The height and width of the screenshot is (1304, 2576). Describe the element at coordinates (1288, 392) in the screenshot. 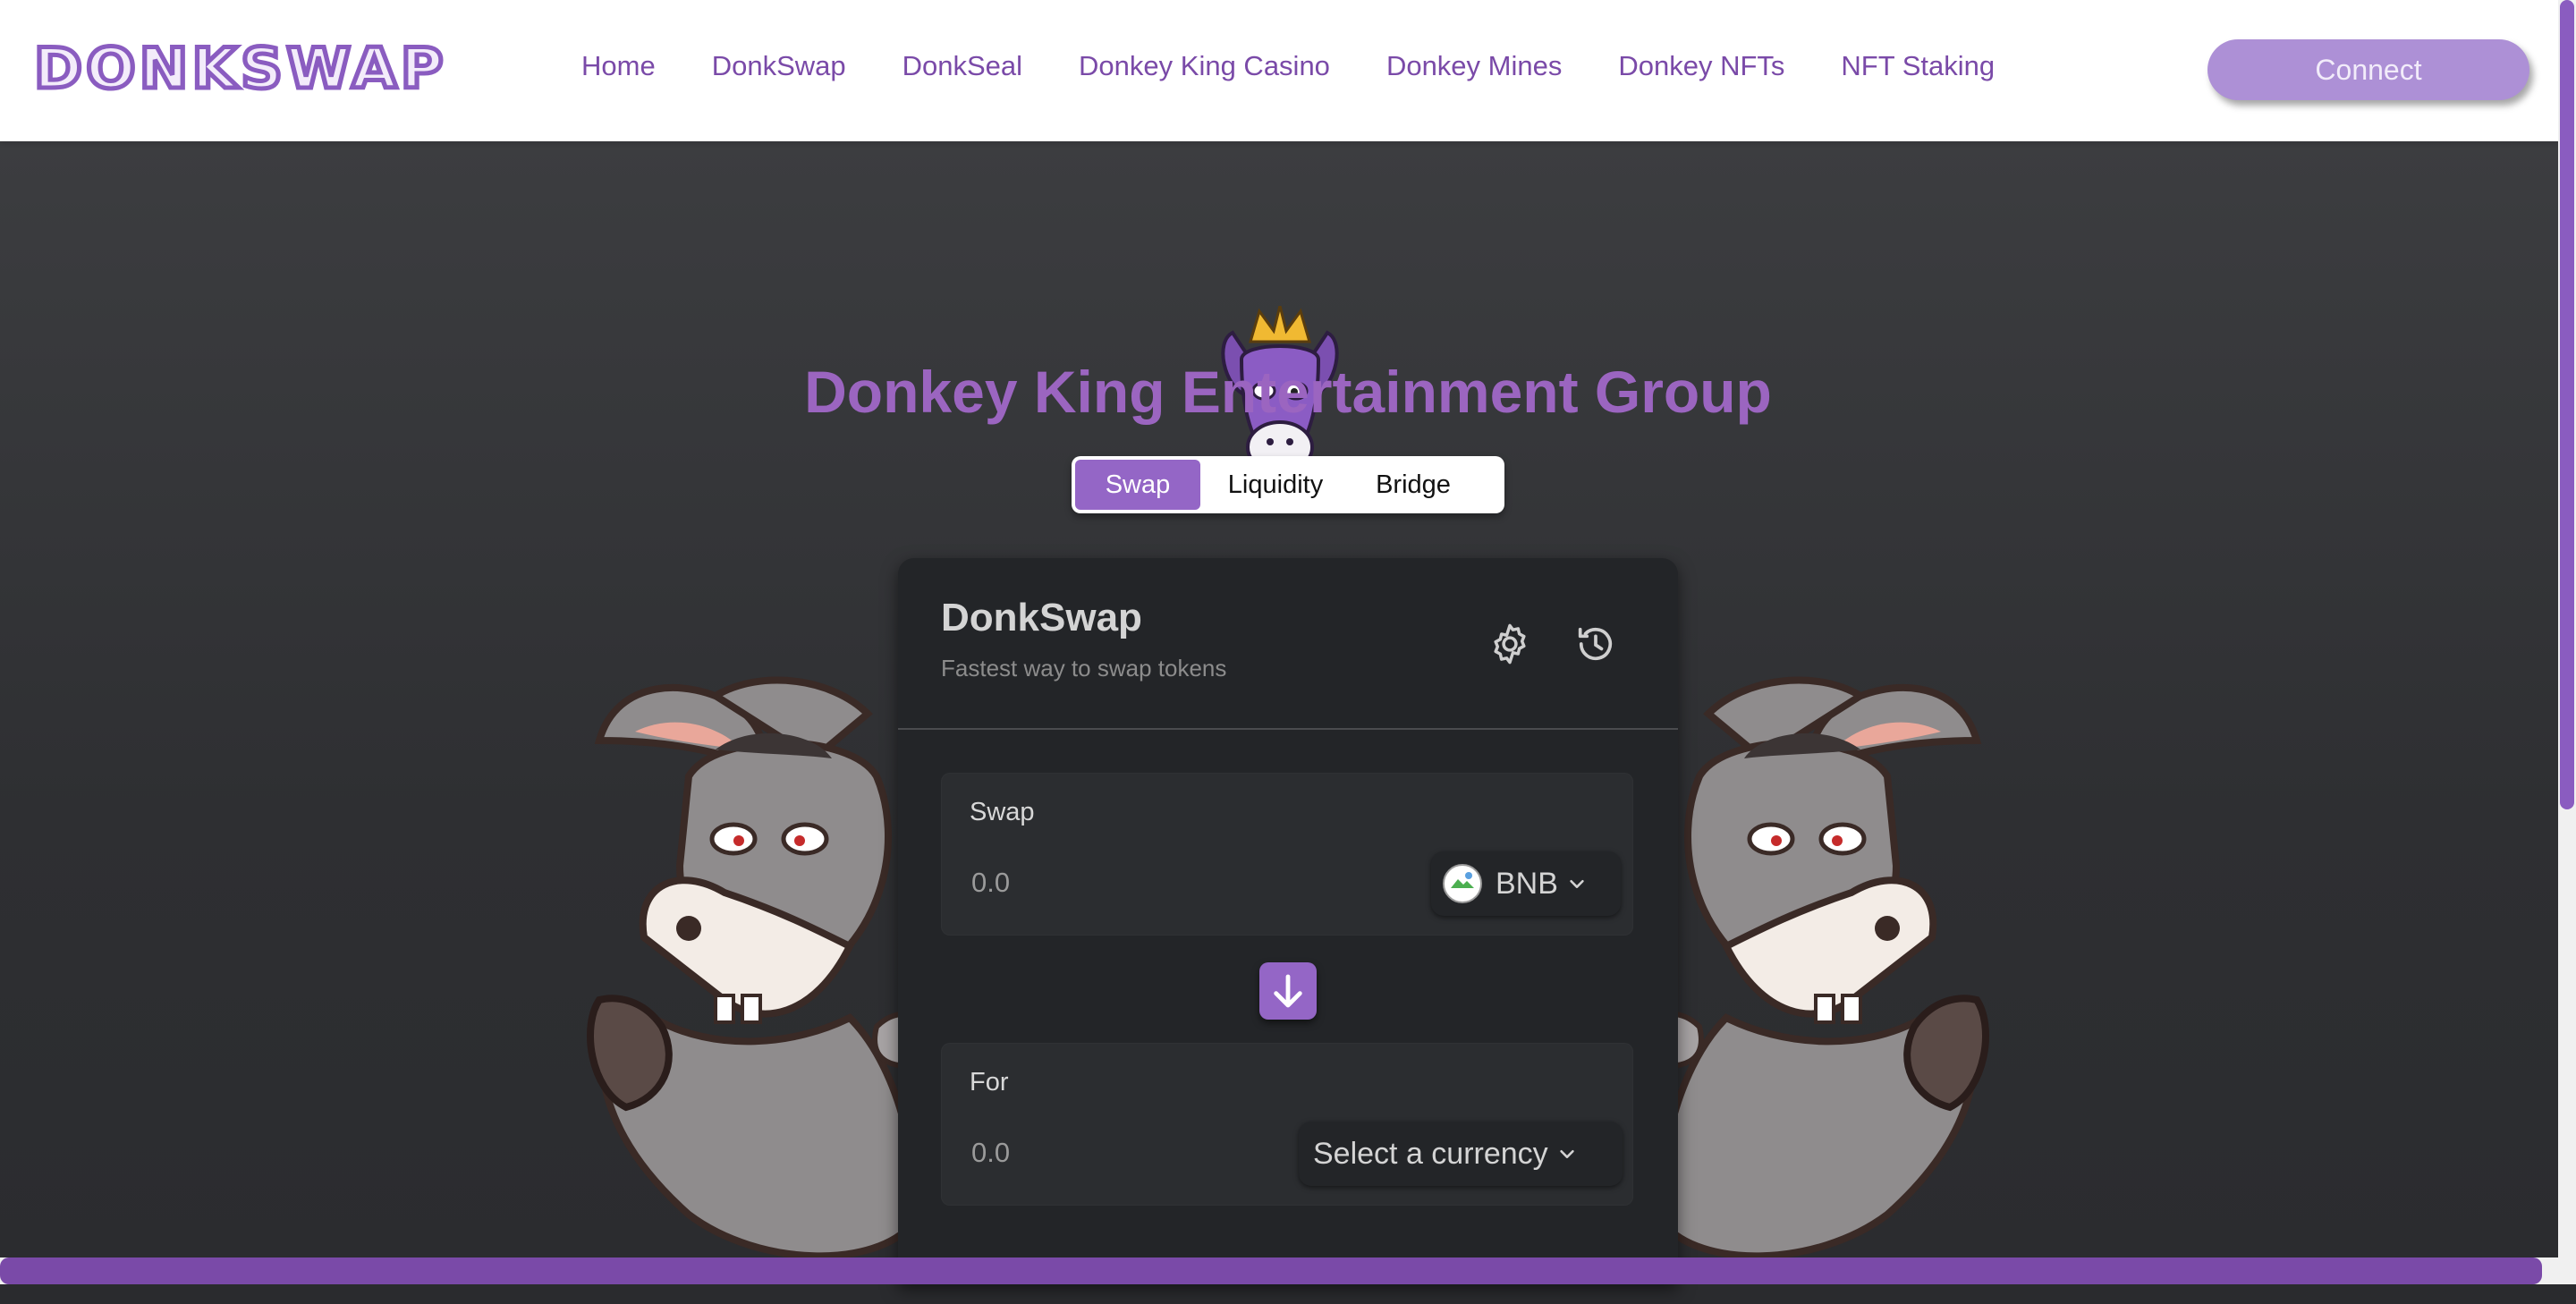

I see `page-title: Donkey King Entertainment Group` at that location.